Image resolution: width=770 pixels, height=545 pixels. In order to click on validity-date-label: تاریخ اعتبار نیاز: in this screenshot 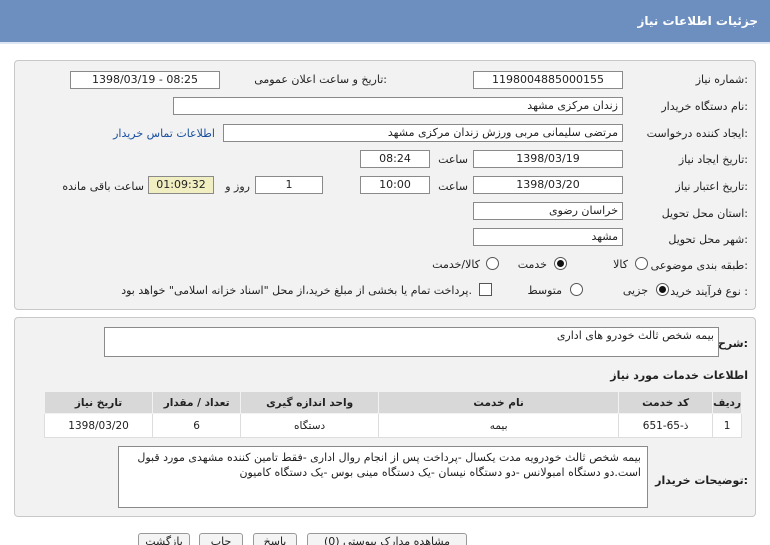, I will do `click(711, 186)`.